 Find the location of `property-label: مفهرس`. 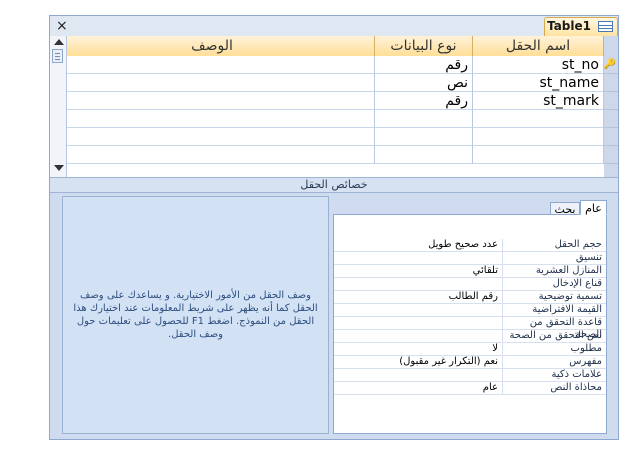

property-label: مفهرس is located at coordinates (553, 362).